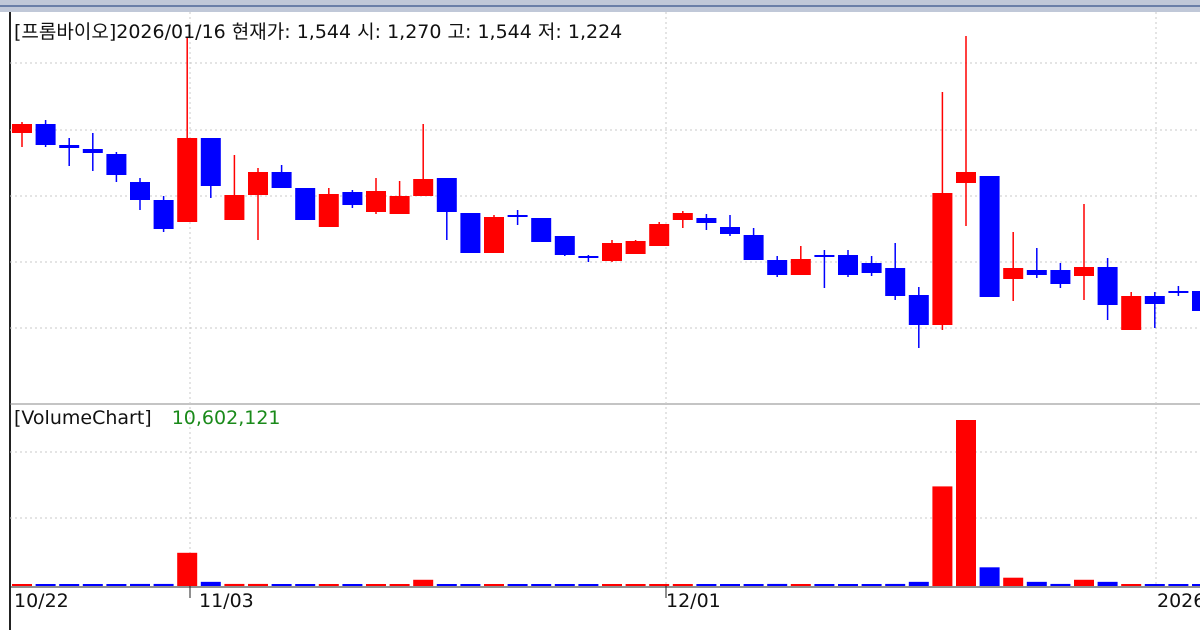 This screenshot has height=630, width=1200. Describe the element at coordinates (324, 32) in the screenshot. I see `current-price: 1,544` at that location.